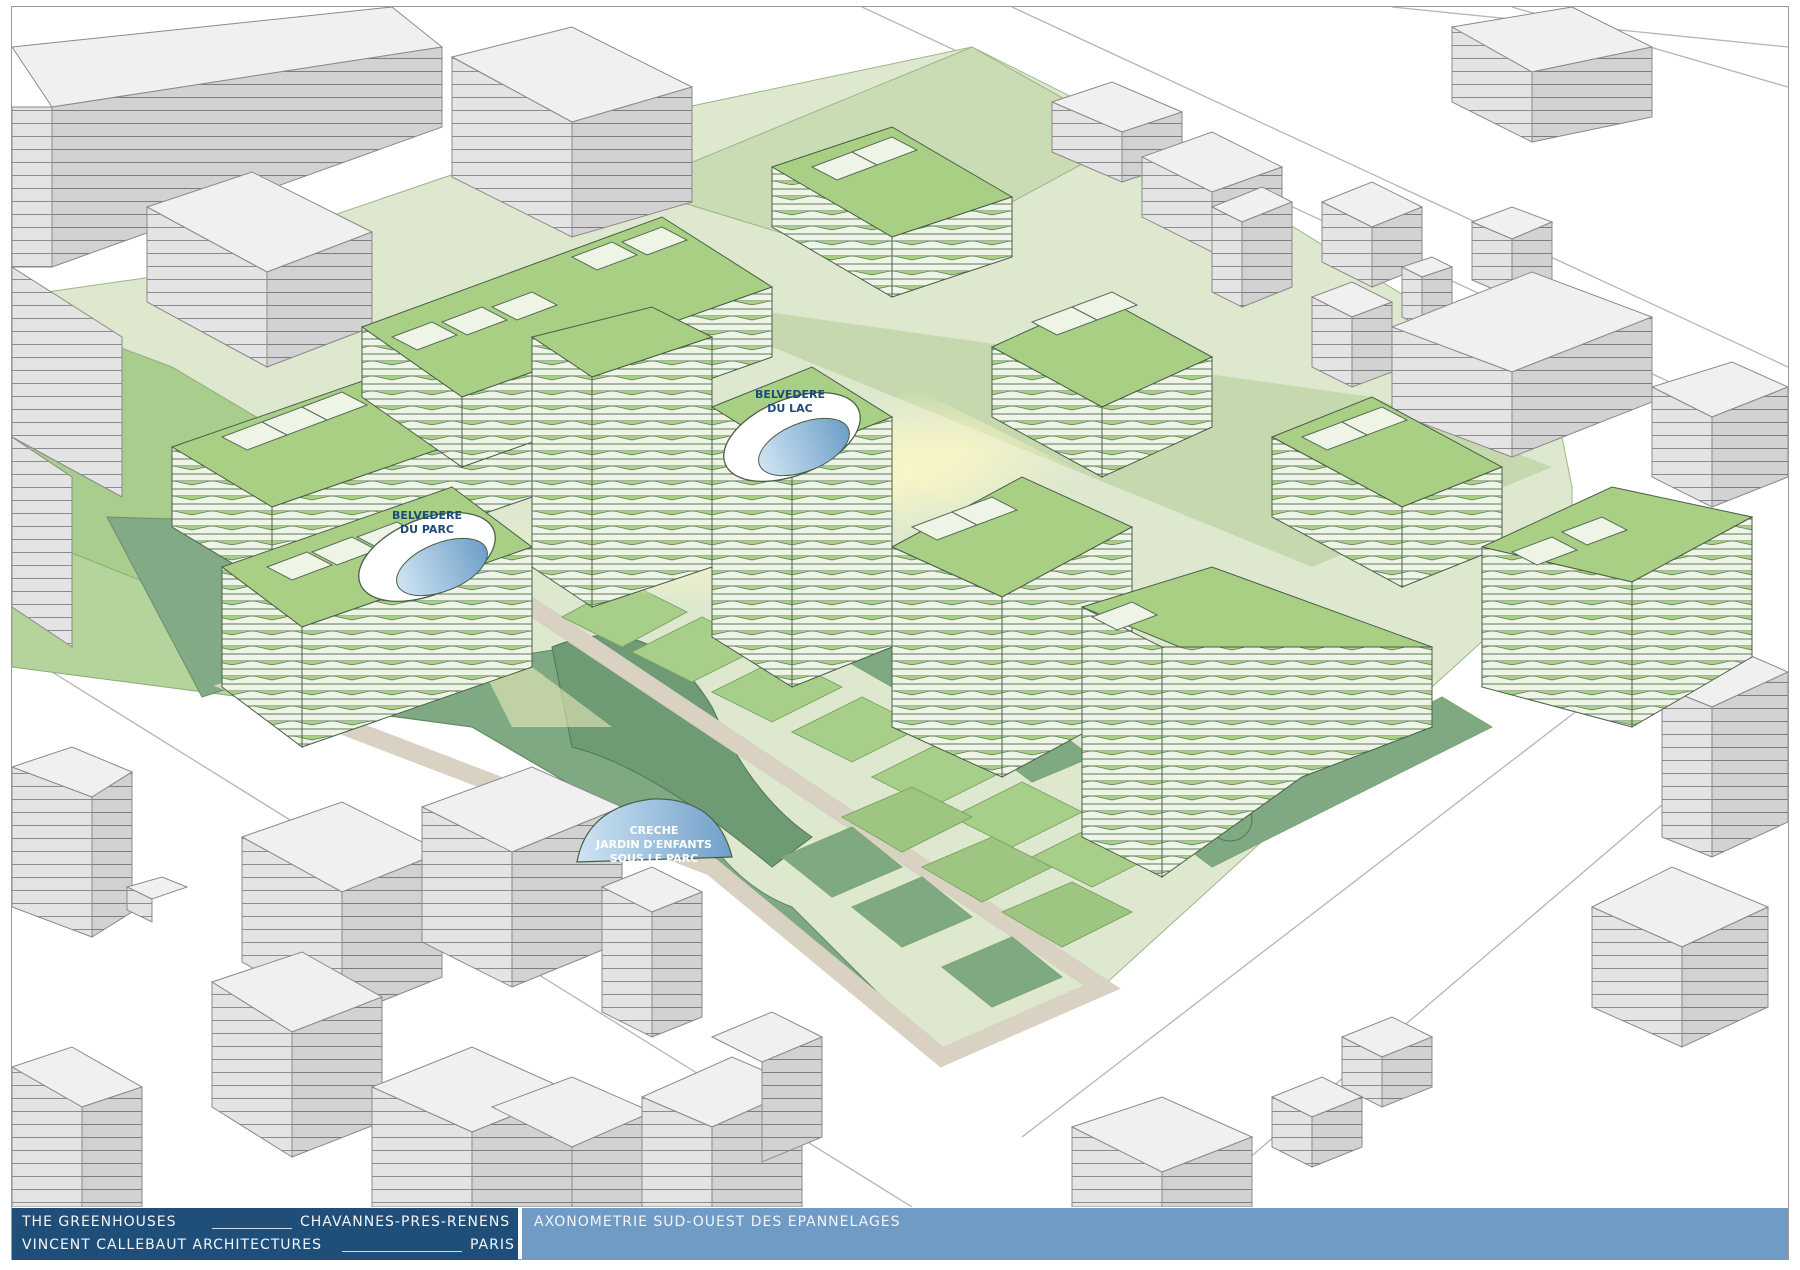  Describe the element at coordinates (790, 394) in the screenshot. I see `belvedere-lac-label-line1: BELVEDERE` at that location.